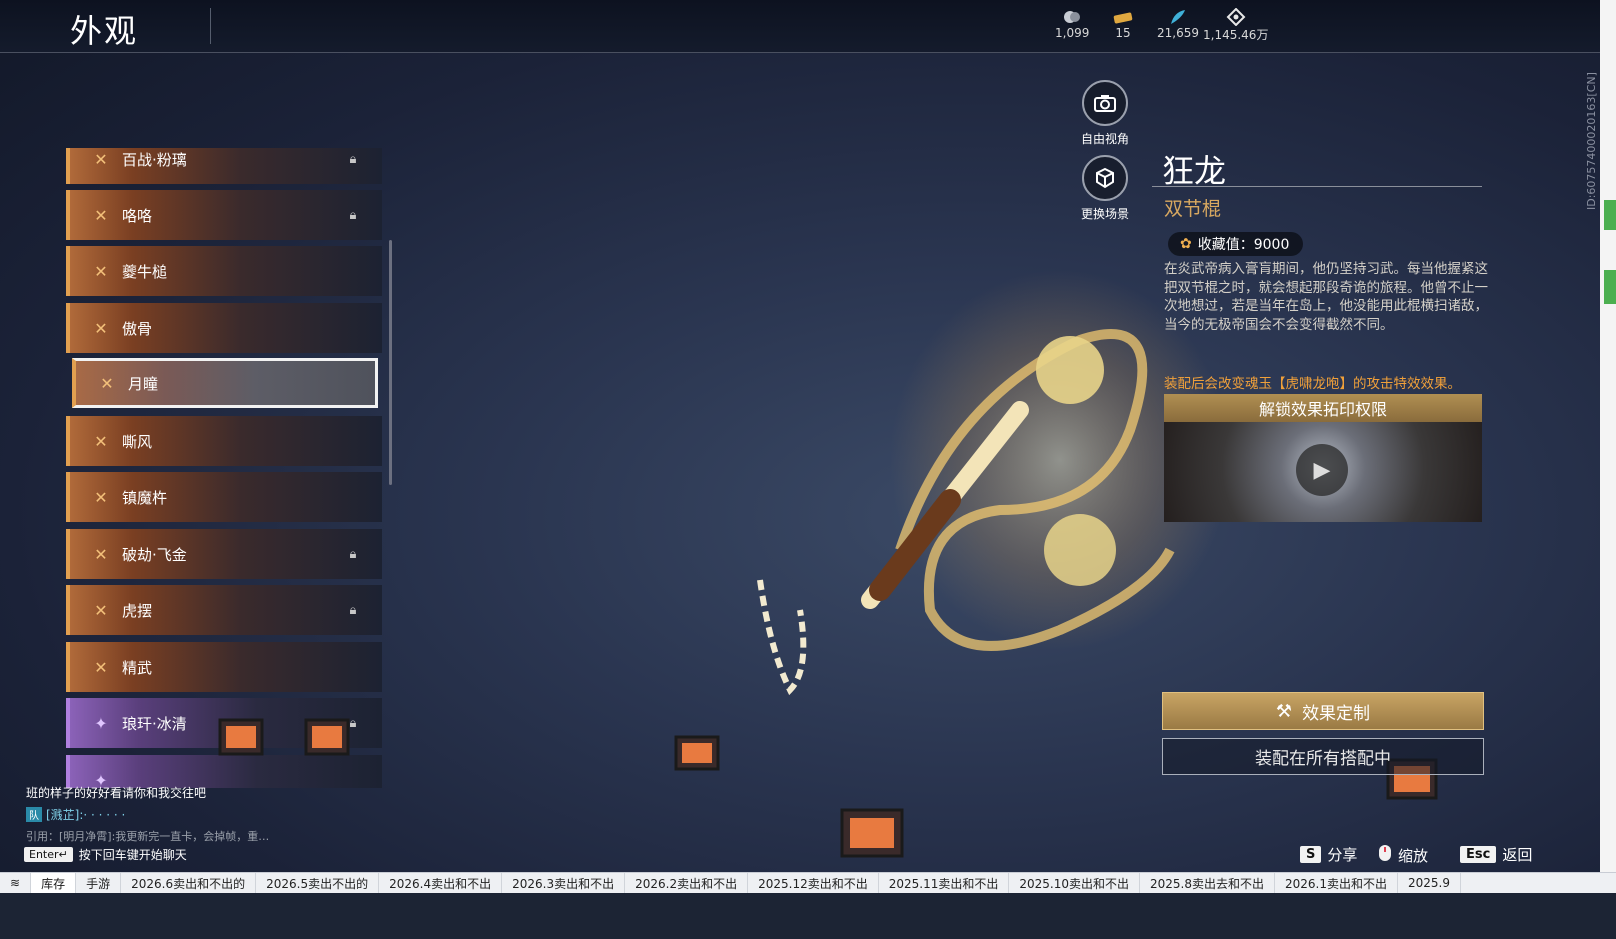 The height and width of the screenshot is (939, 1616). Describe the element at coordinates (1178, 33) in the screenshot. I see `currency-value: 21,659` at that location.